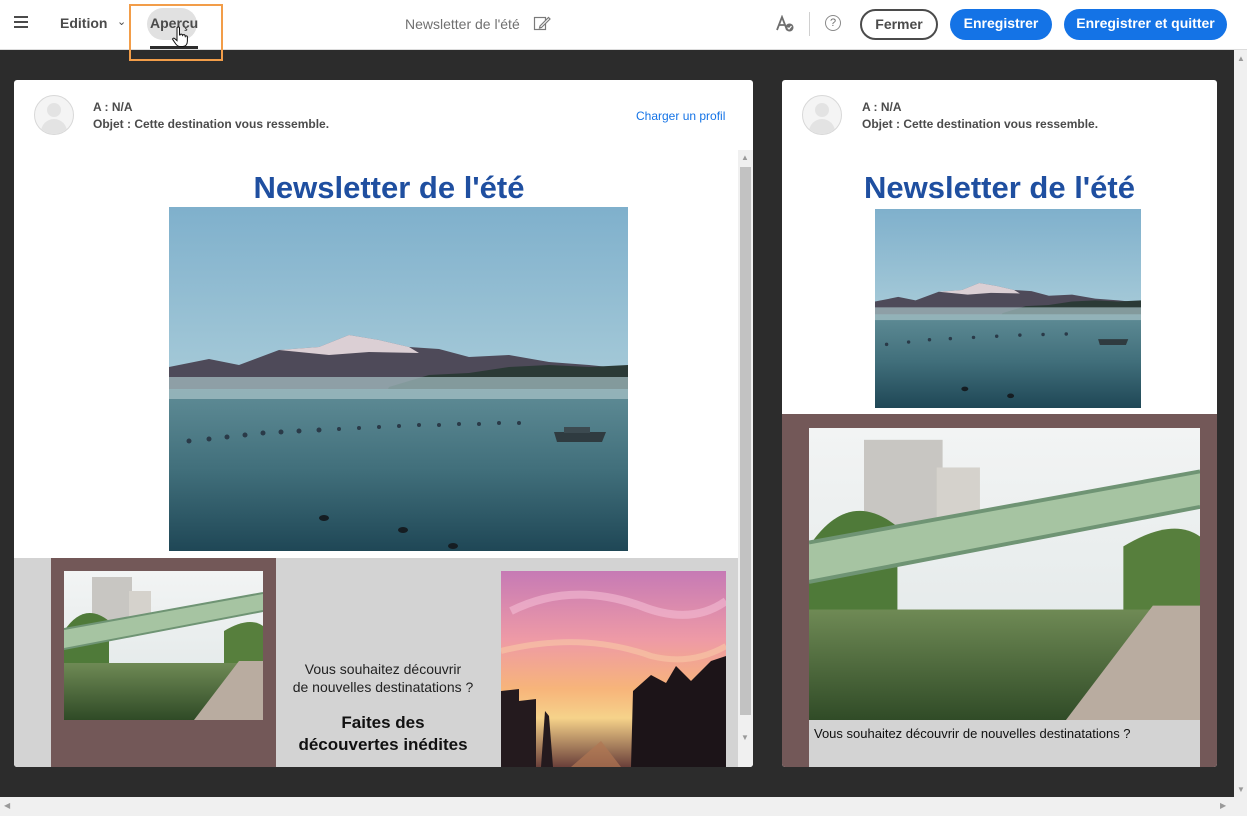 Image resolution: width=1247 pixels, height=816 pixels. I want to click on save-button: Enregistrer, so click(1001, 24).